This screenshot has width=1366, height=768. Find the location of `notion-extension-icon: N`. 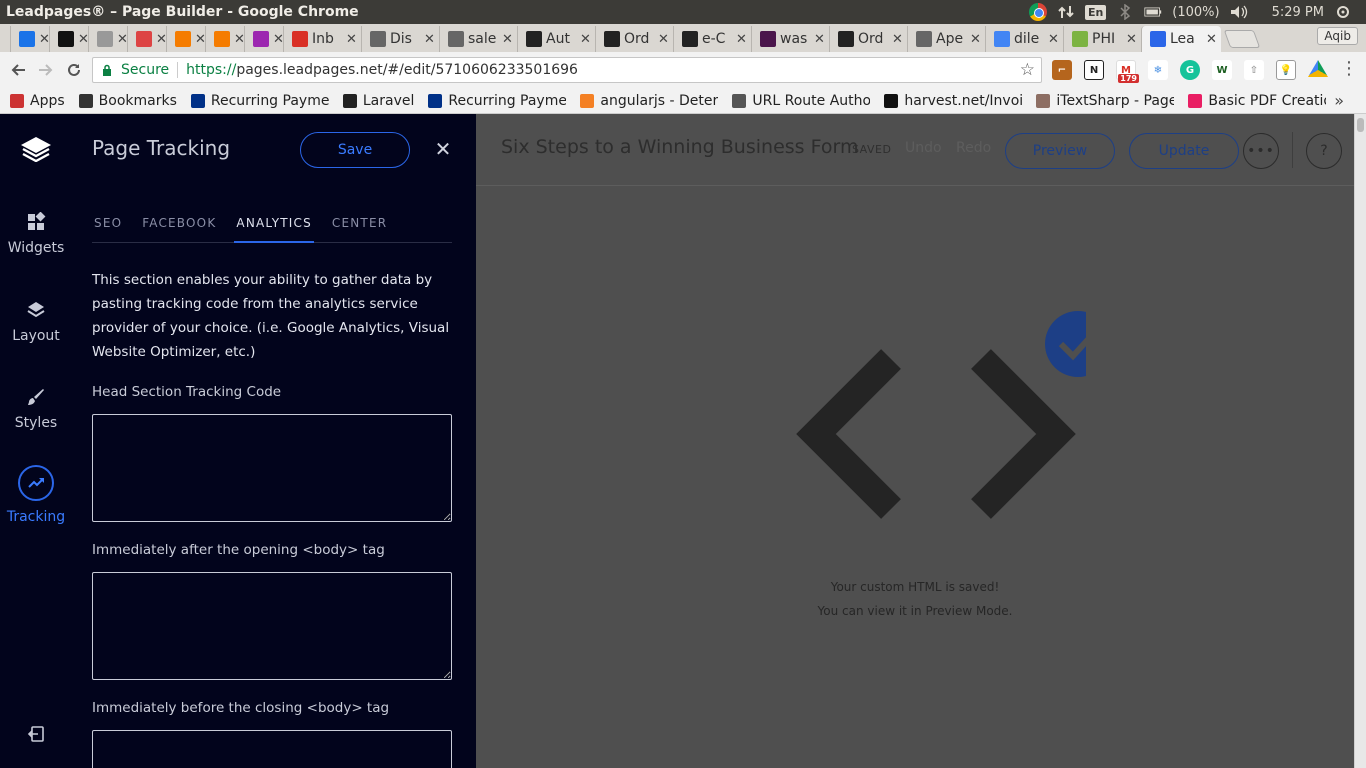

notion-extension-icon: N is located at coordinates (1094, 70).